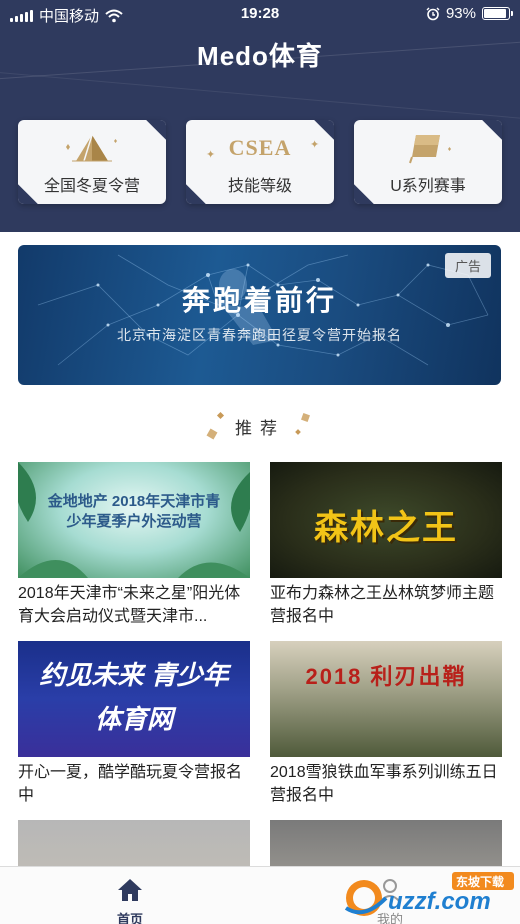  I want to click on watermark-text: uzzf.com, so click(439, 901).